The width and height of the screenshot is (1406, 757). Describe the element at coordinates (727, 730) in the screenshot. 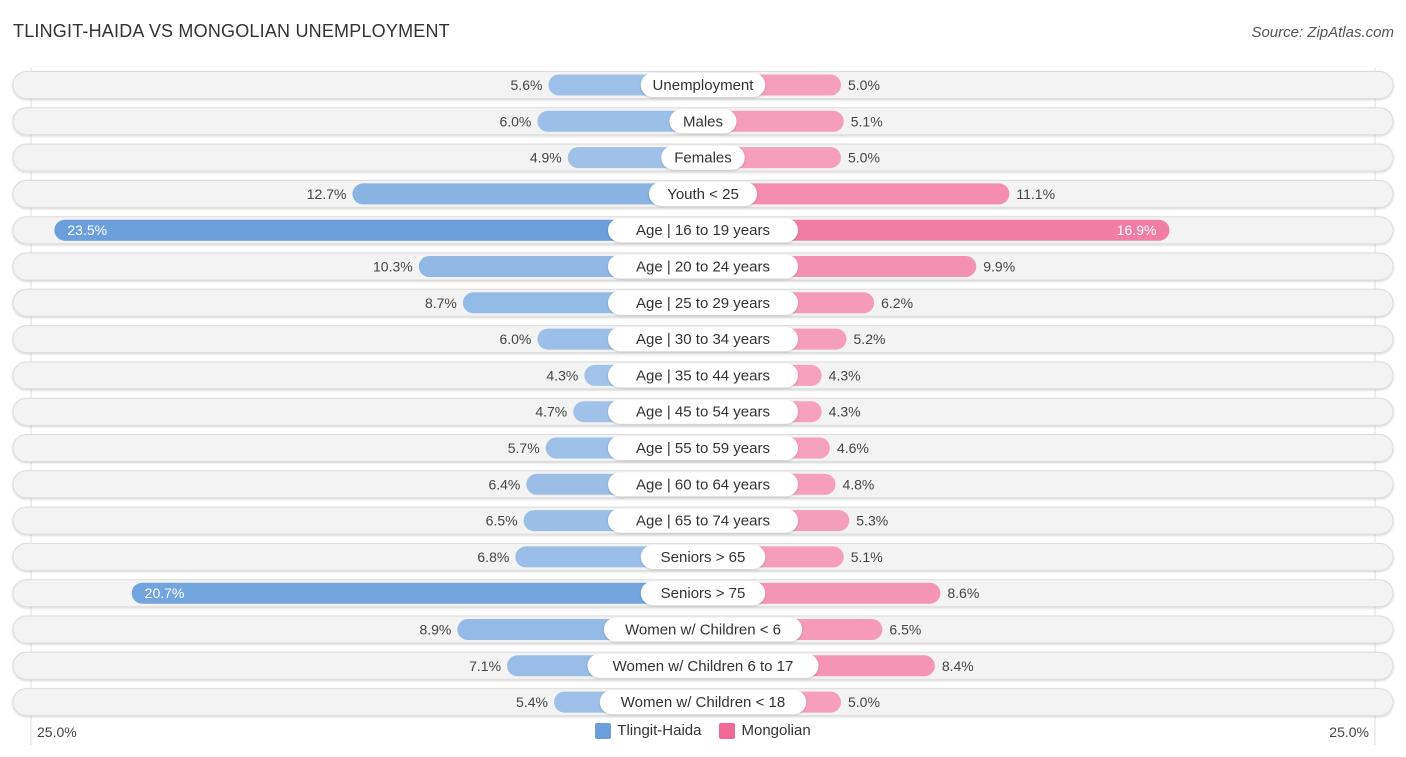

I see `legend-swatch-mongolian` at that location.